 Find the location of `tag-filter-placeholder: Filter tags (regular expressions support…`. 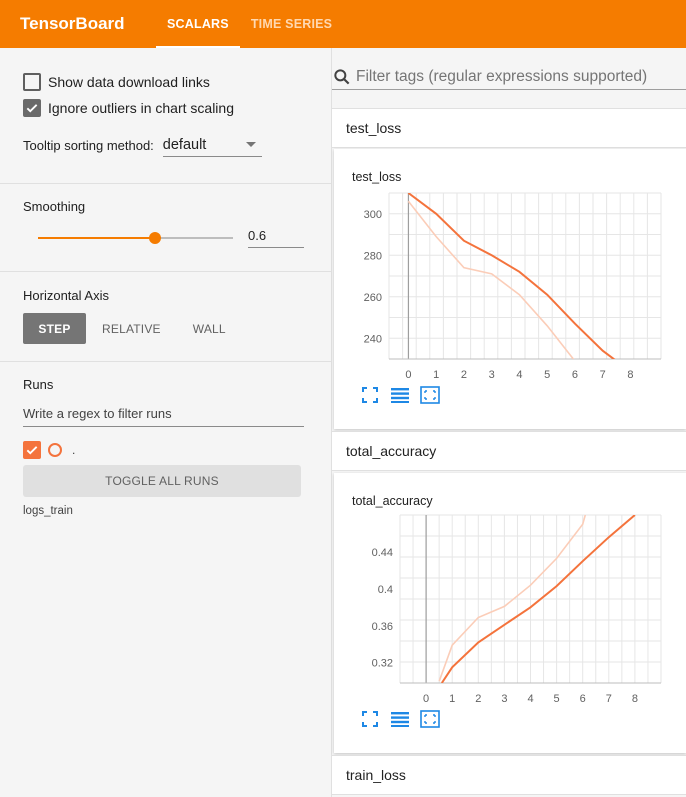

tag-filter-placeholder: Filter tags (regular expressions support… is located at coordinates (502, 76).